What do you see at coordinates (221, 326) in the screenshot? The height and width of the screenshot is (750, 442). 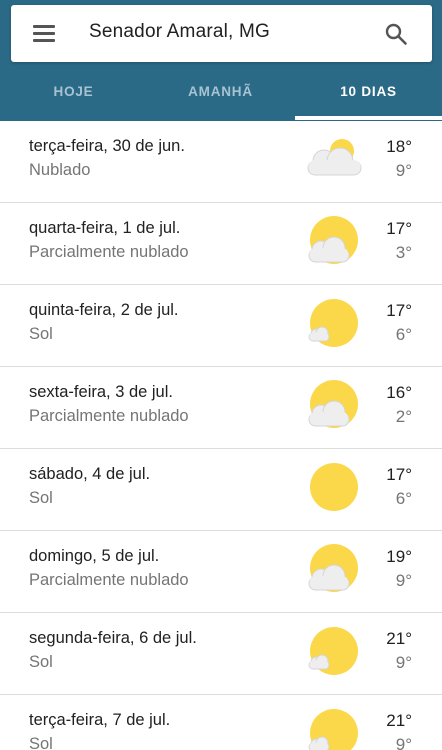 I see `forecast-row: quinta-feira, 2 de jul. Sol 17° 6°` at bounding box center [221, 326].